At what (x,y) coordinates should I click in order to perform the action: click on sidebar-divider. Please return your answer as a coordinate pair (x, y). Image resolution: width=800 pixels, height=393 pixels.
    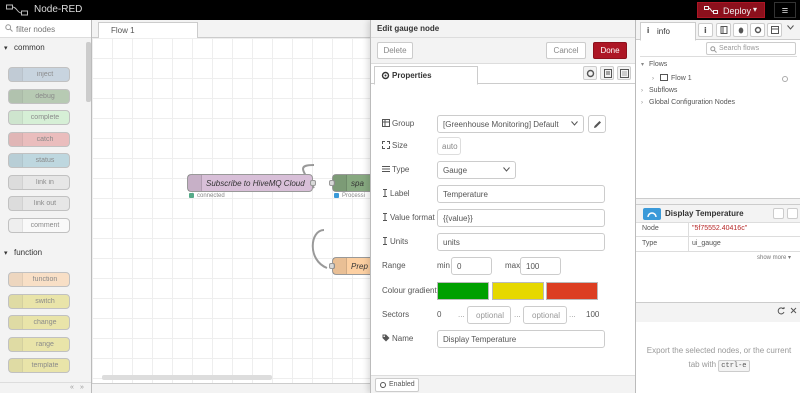
    Looking at the image, I should click on (718, 201).